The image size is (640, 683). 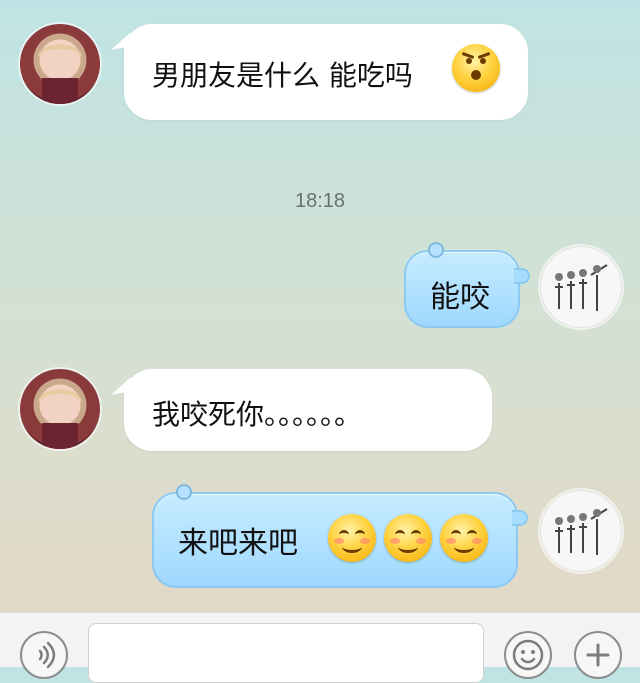 I want to click on shocked-emoji-icon, so click(x=476, y=68).